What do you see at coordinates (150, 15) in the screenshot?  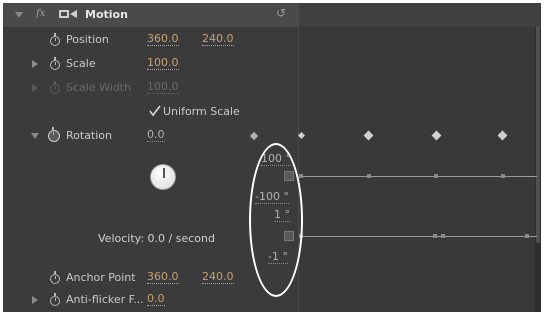 I see `motion-effect-header: fx Motion ↺` at bounding box center [150, 15].